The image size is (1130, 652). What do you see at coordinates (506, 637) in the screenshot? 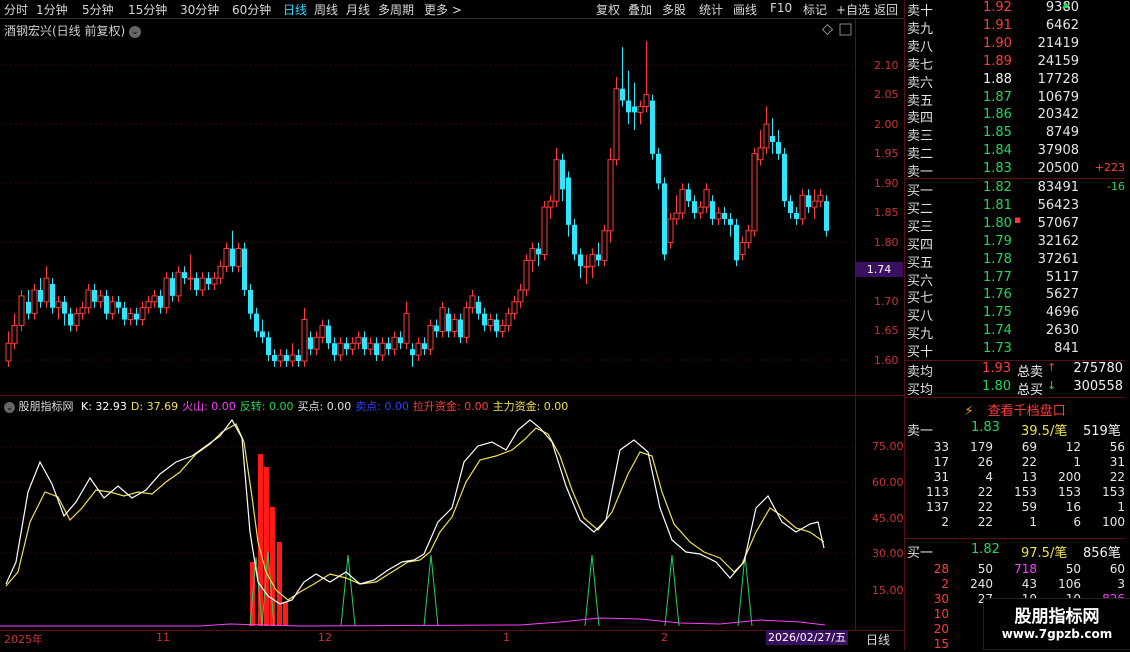
I see `date-axis-label: 1` at bounding box center [506, 637].